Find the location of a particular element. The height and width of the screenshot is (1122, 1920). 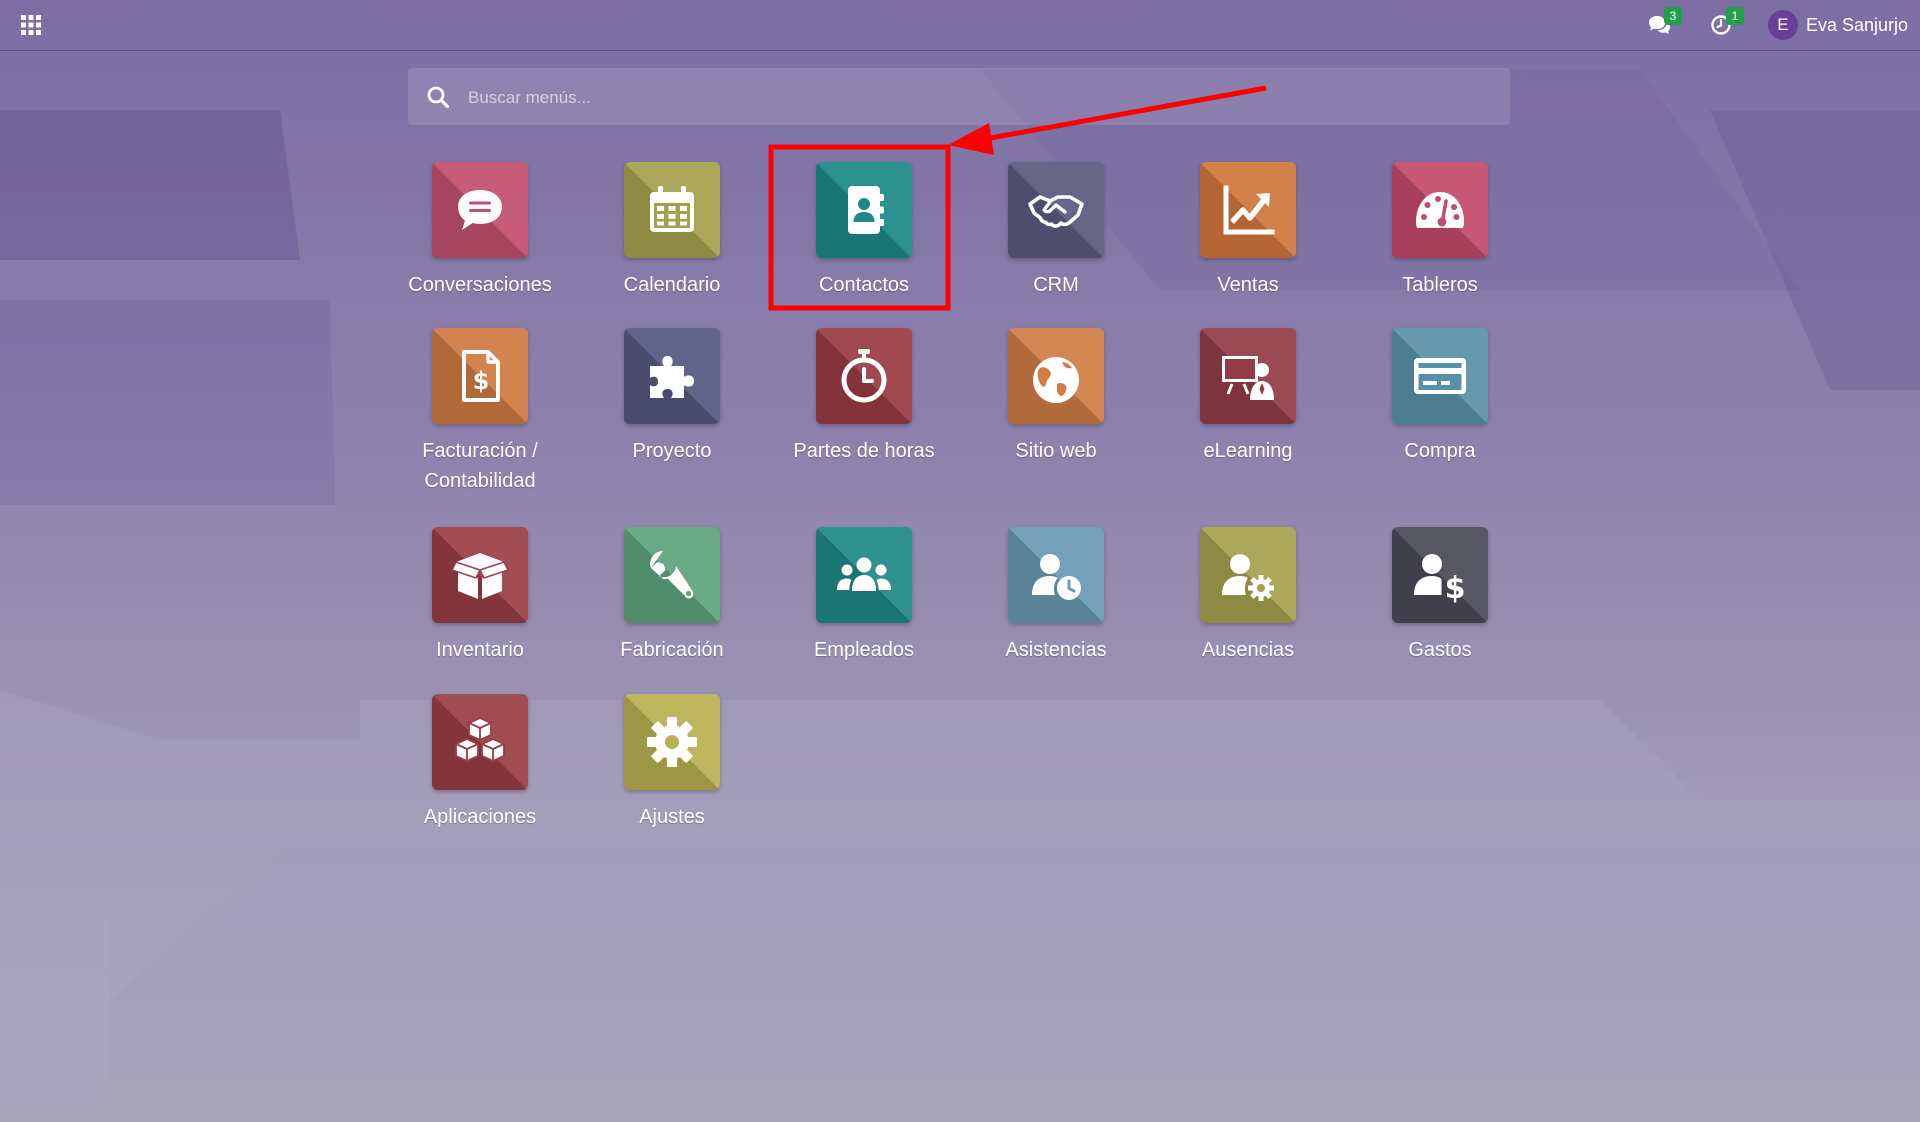

globe-icon is located at coordinates (1056, 380).